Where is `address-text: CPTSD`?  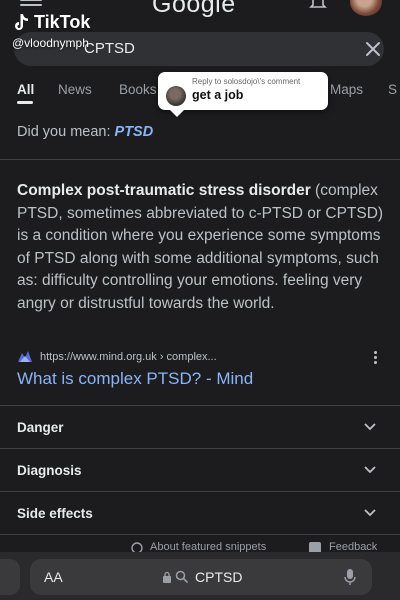
address-text: CPTSD is located at coordinates (218, 577).